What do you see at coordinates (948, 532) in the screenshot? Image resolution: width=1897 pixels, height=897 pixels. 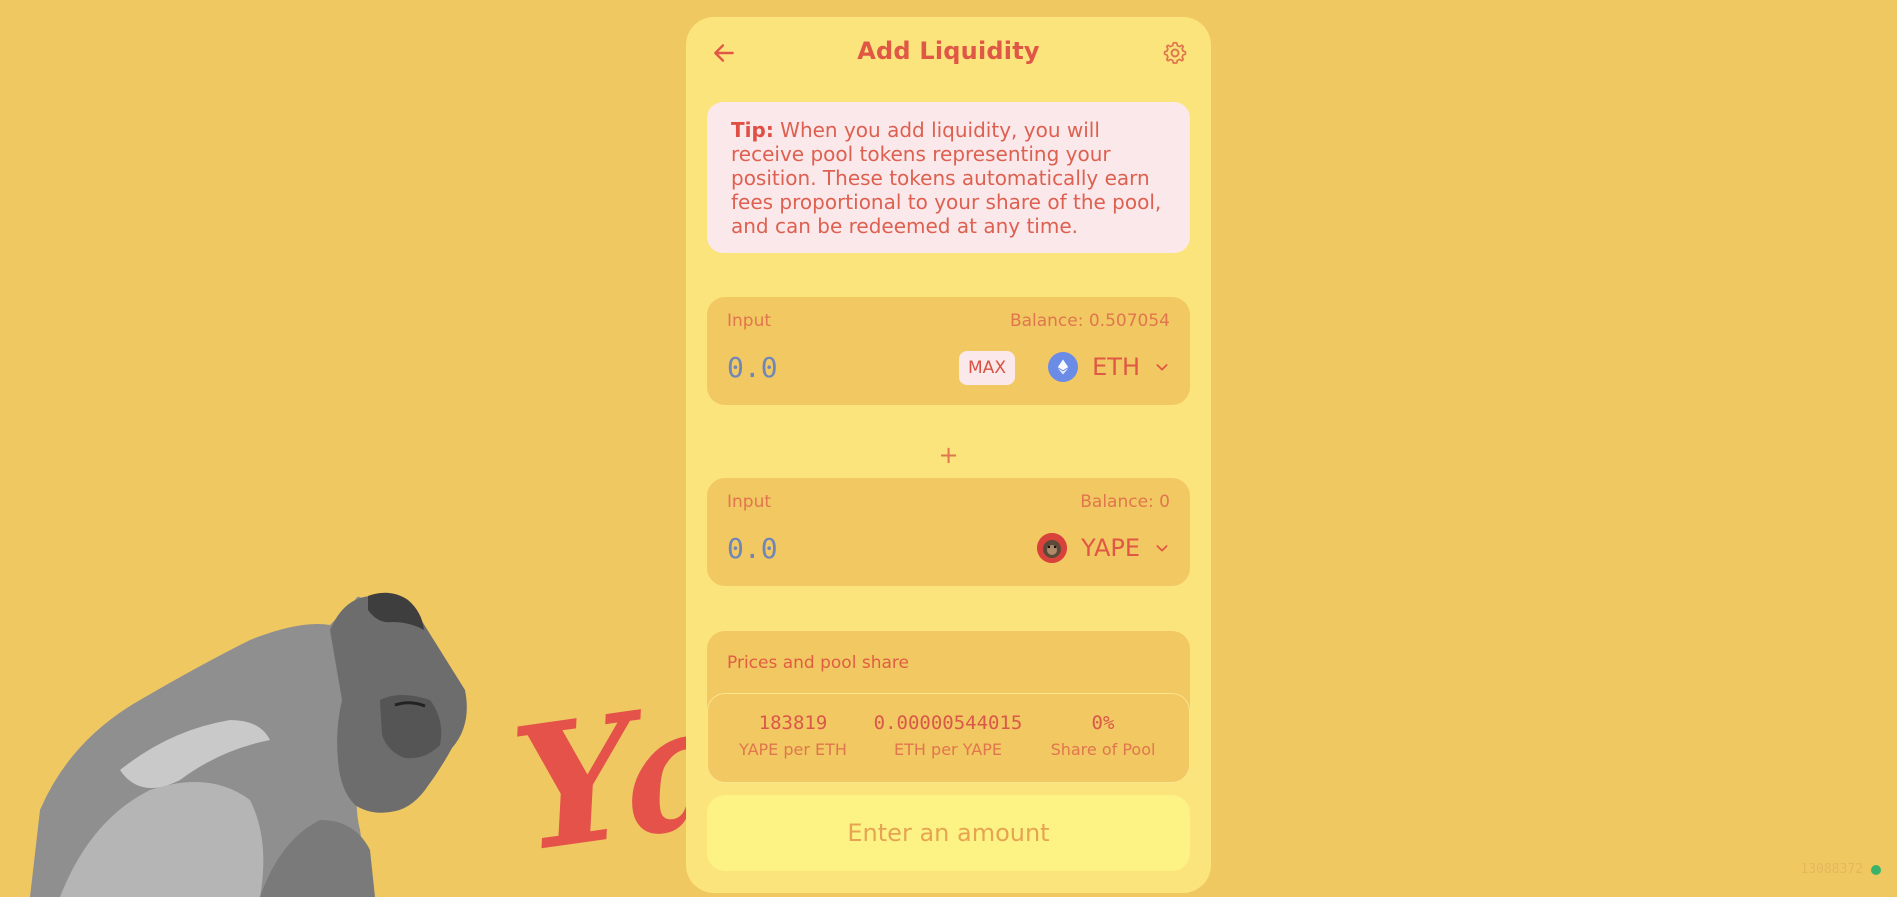 I see `input-panel-yape: Input Balance: 0 YAPE` at bounding box center [948, 532].